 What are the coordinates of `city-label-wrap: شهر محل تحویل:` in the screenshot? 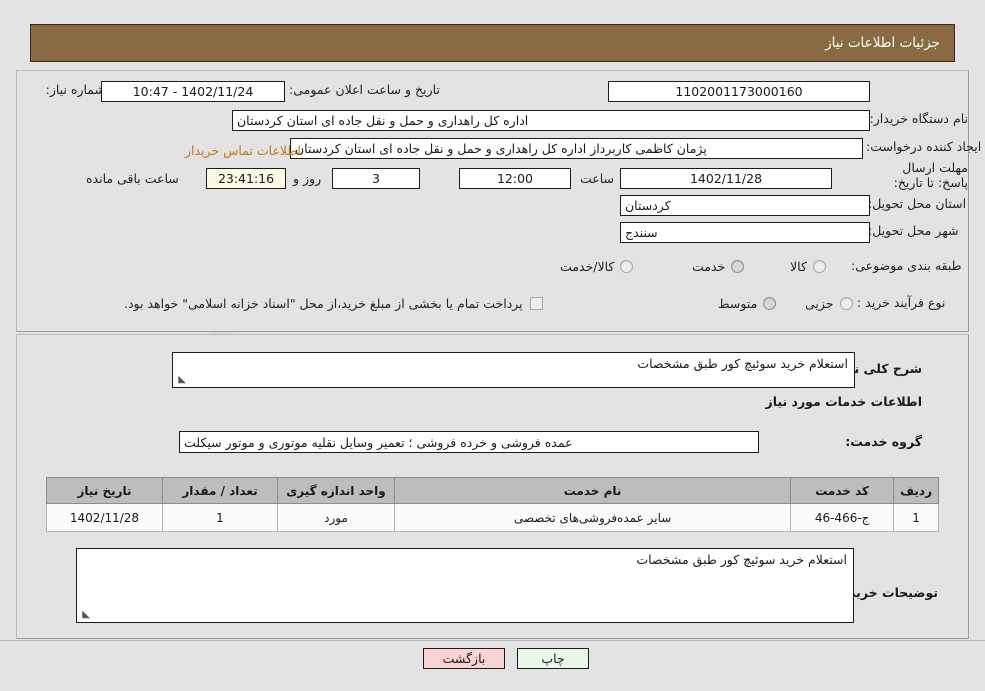 It's located at (913, 230).